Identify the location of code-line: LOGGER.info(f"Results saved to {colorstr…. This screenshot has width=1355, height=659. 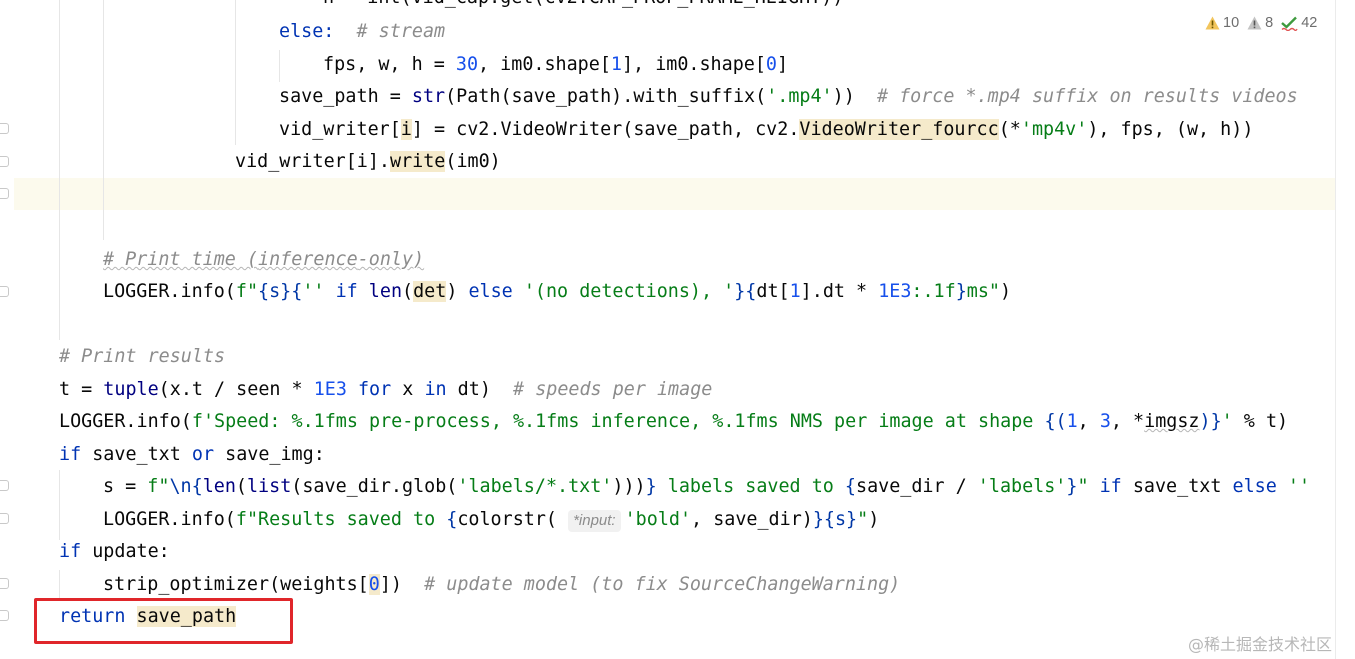
(491, 520).